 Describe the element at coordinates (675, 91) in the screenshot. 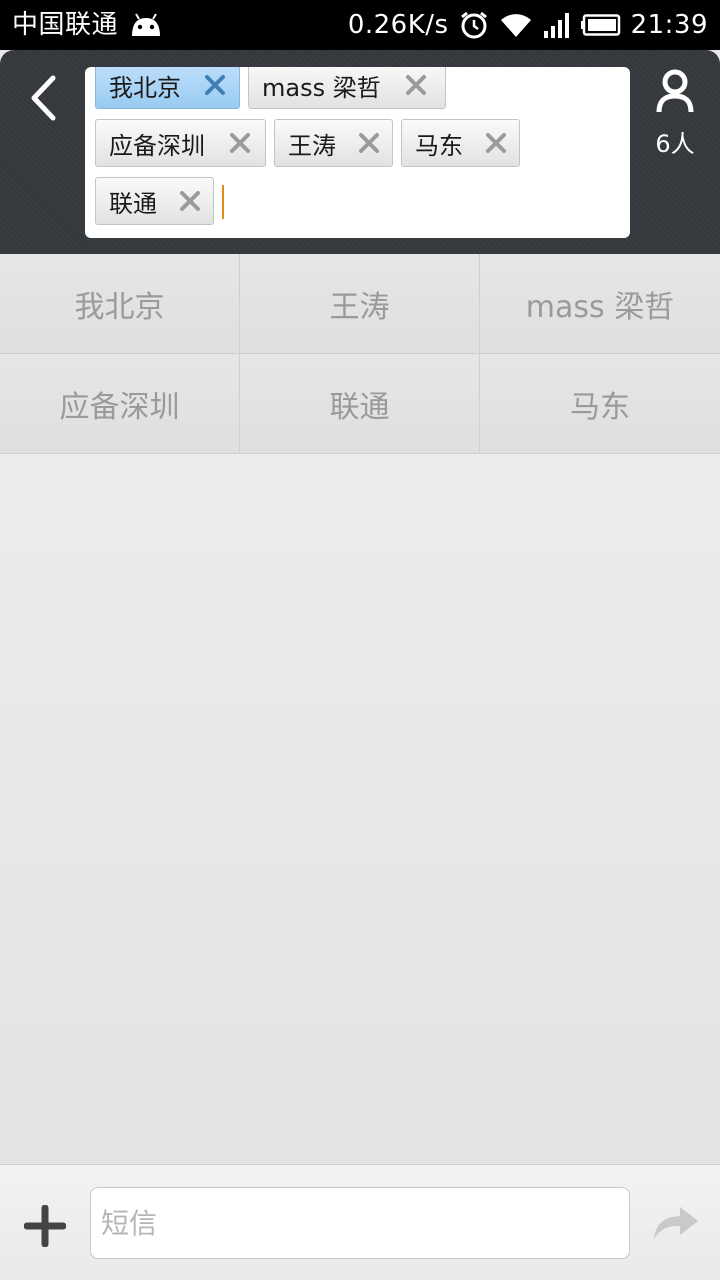

I see `person-icon` at that location.